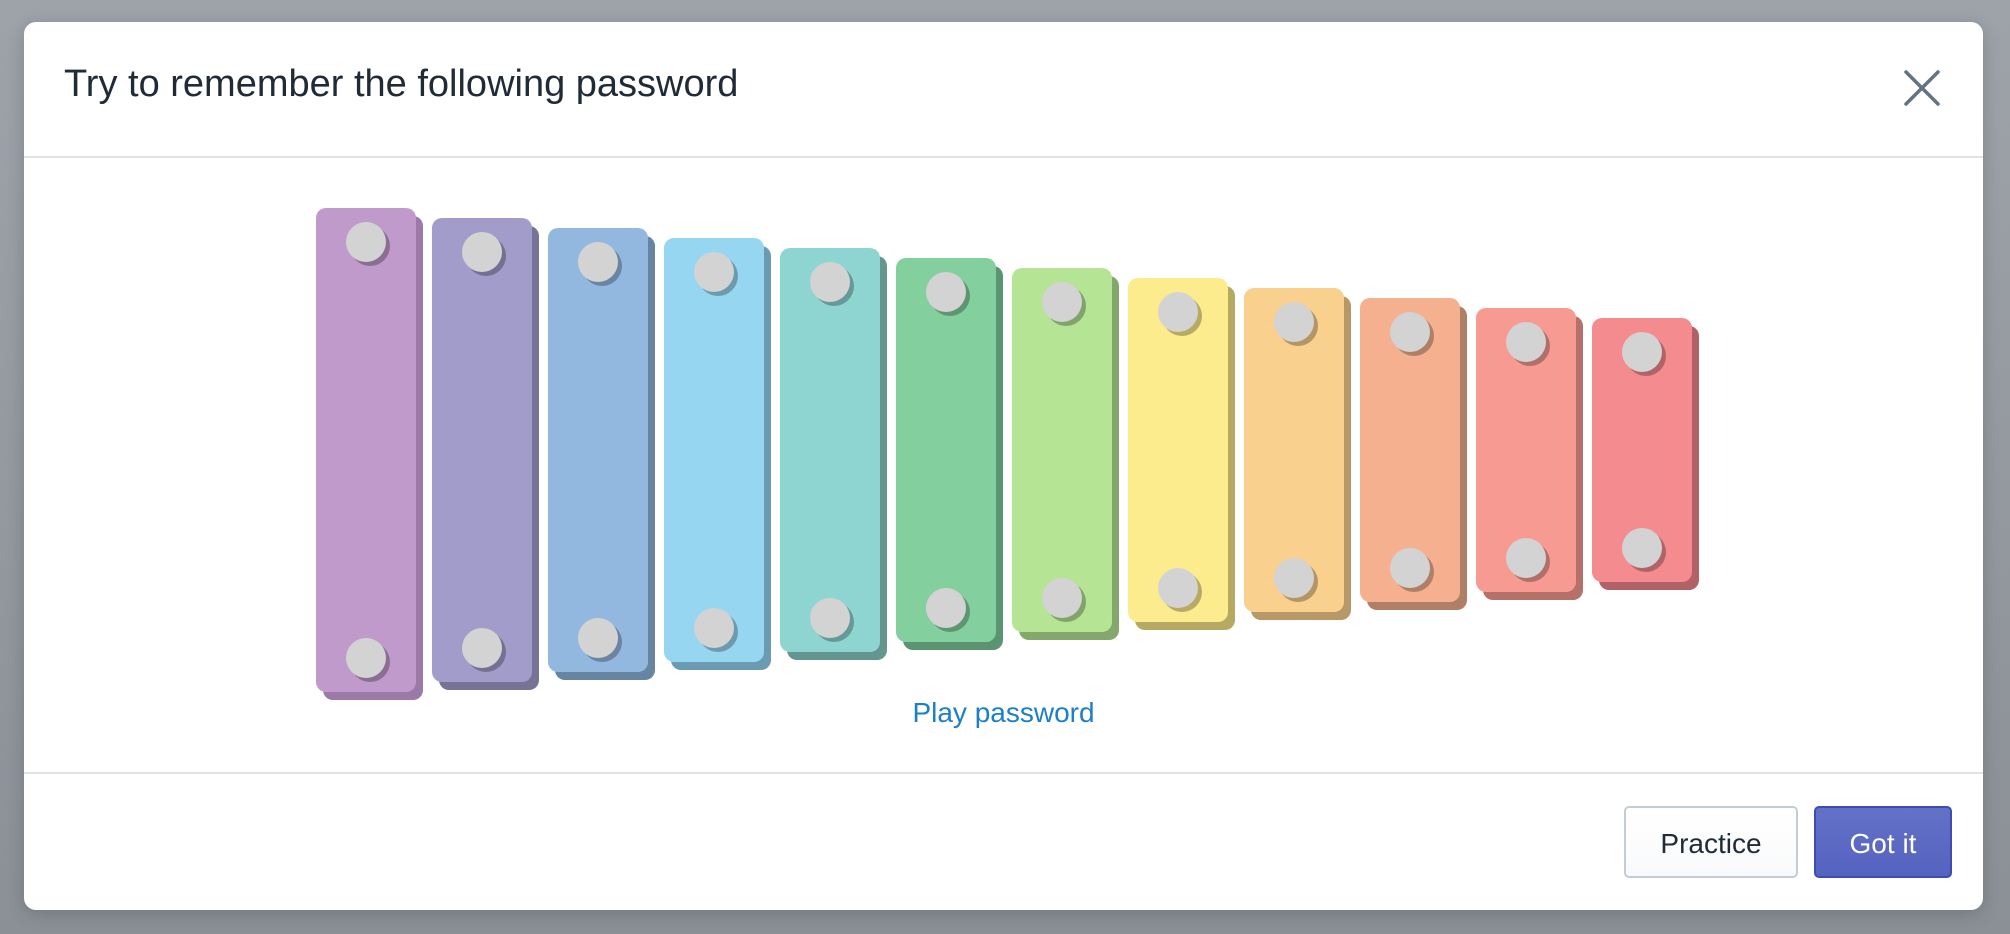 This screenshot has height=934, width=2010. What do you see at coordinates (1003, 841) in the screenshot?
I see `dialog-footer: Practice Got it` at bounding box center [1003, 841].